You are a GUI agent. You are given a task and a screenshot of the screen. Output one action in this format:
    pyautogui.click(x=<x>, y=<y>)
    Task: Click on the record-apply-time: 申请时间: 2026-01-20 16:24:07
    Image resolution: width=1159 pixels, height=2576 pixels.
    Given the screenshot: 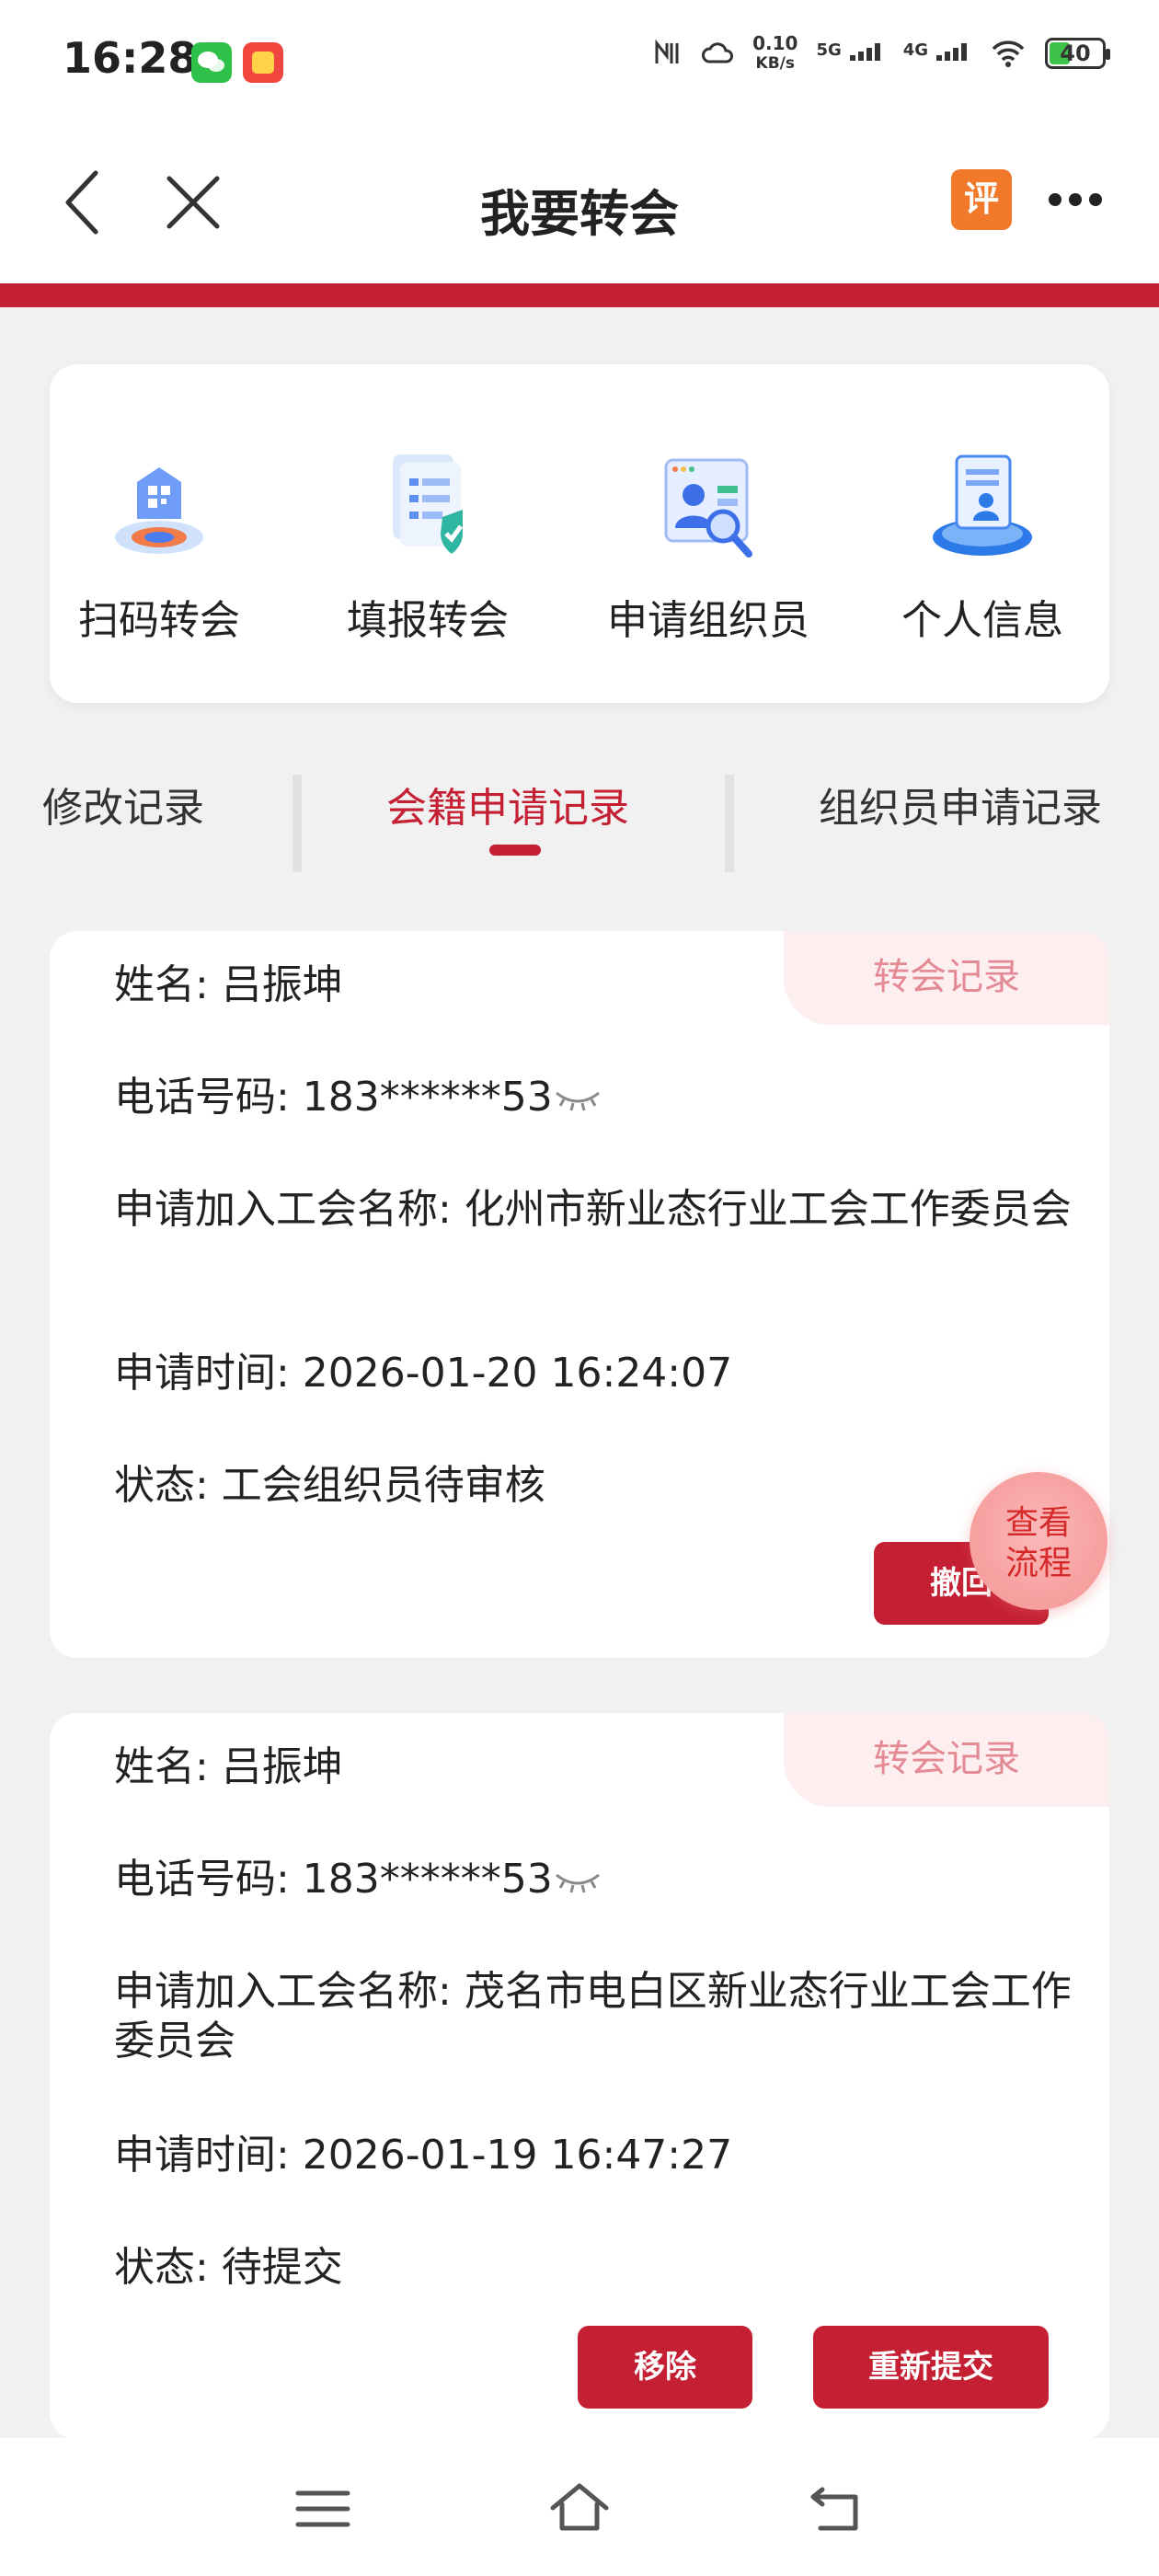 What is the action you would take?
    pyautogui.click(x=423, y=1373)
    